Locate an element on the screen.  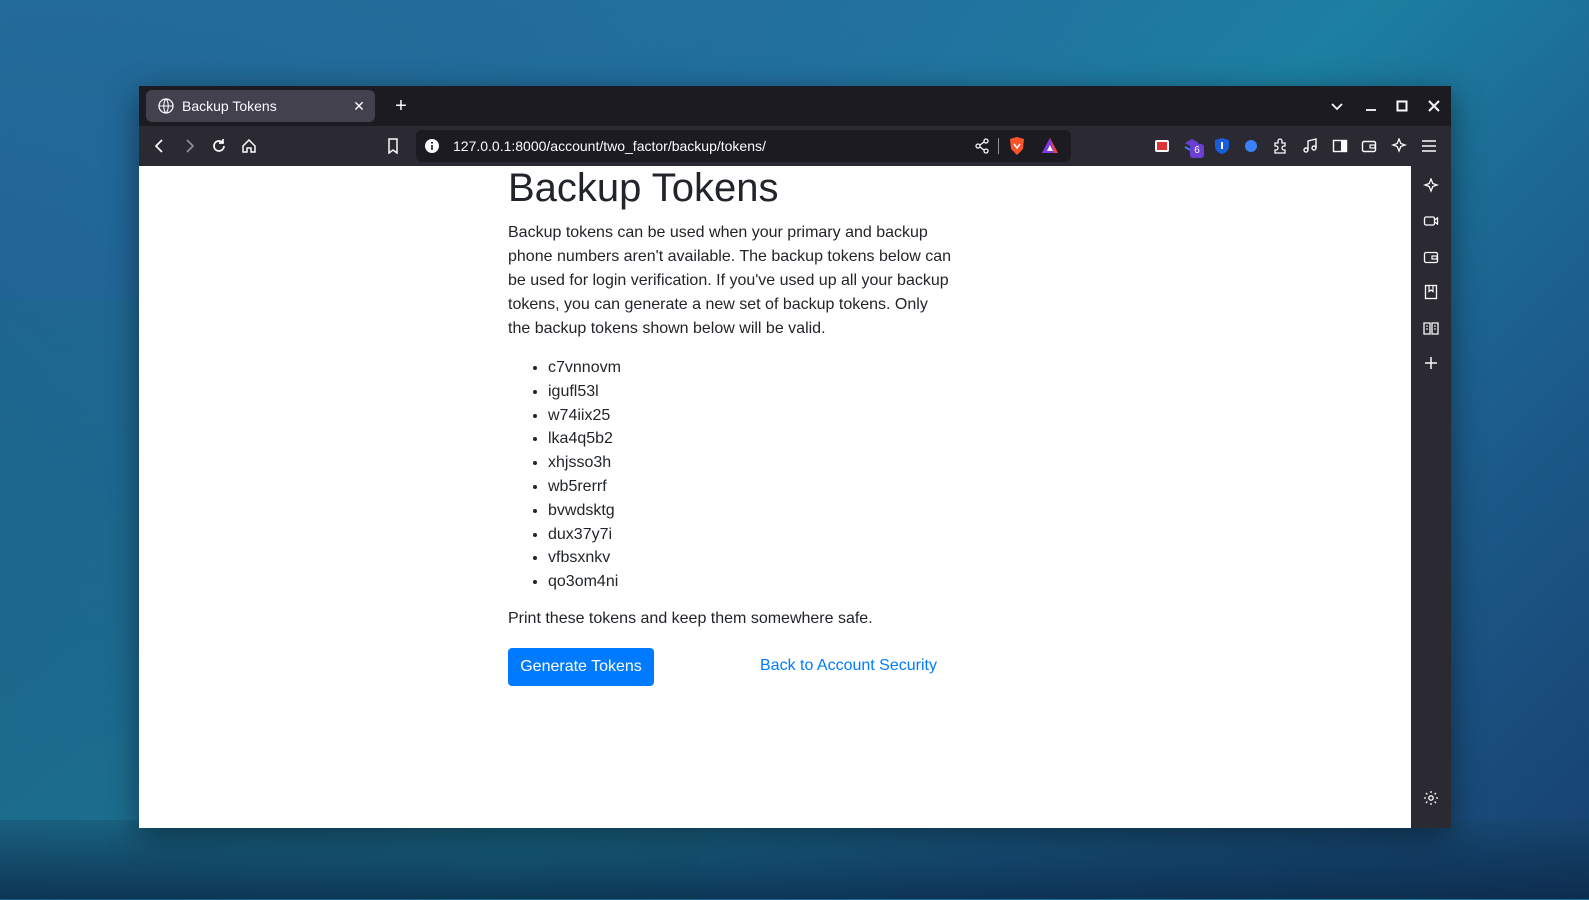
globe-icon is located at coordinates (166, 106).